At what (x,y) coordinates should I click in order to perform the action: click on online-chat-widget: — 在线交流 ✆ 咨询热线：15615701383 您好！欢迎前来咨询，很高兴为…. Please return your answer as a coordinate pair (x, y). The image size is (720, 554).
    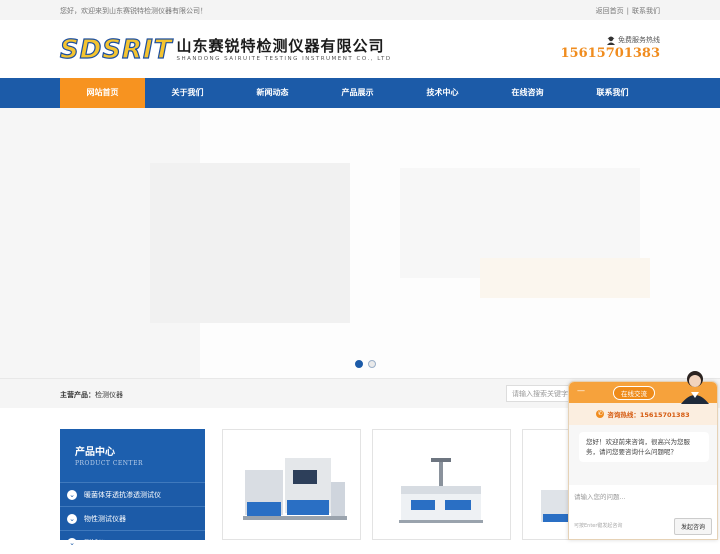
    Looking at the image, I should click on (643, 460).